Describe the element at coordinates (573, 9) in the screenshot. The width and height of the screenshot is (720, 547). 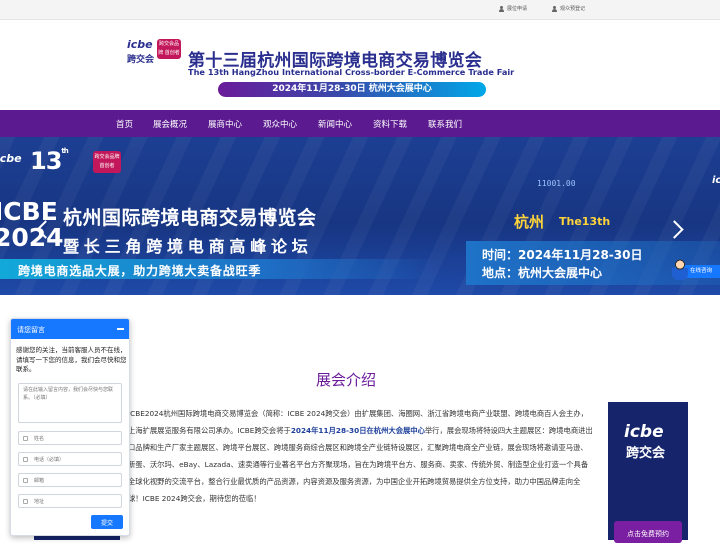
I see `visitor-register-label: 观众预登记` at that location.